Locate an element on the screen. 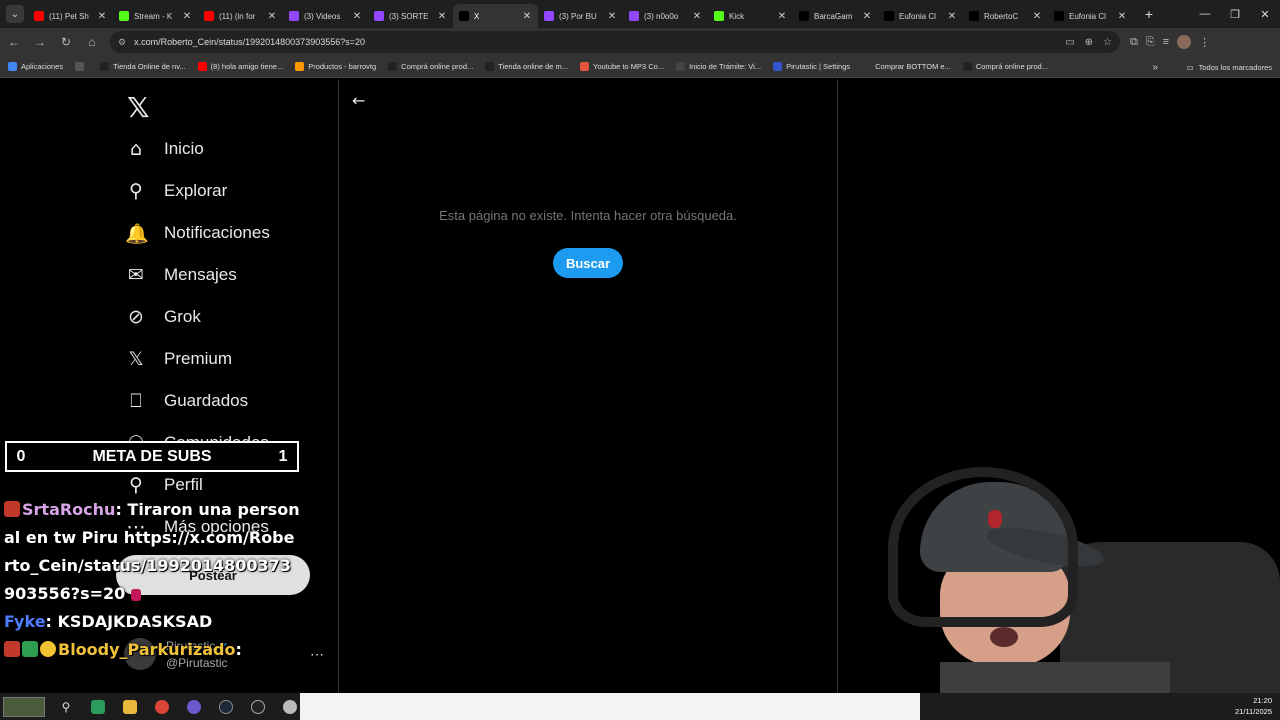  zoom-icon: ⊕ is located at coordinates (1089, 42).